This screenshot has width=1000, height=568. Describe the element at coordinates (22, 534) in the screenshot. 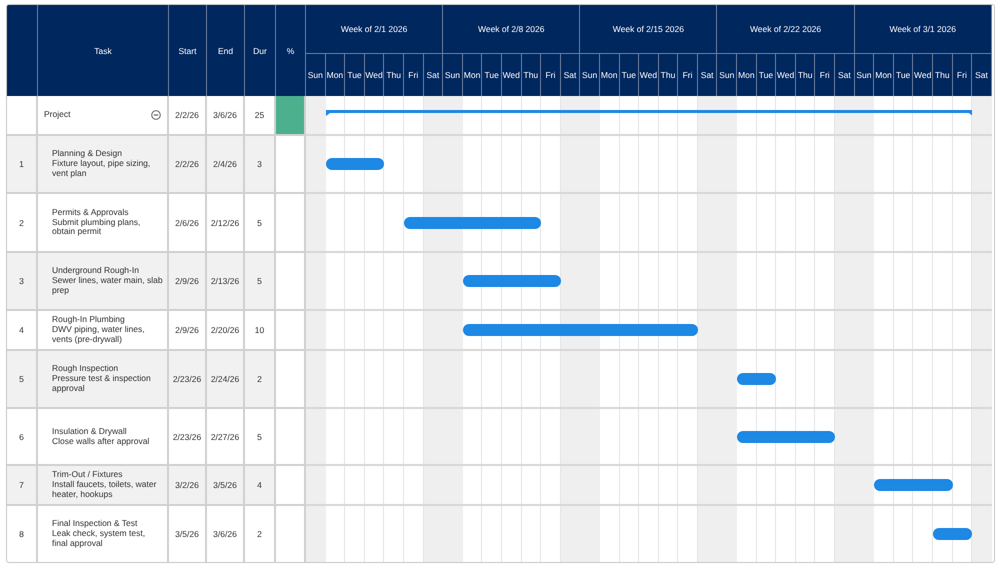

I see `row-number: 8` at that location.